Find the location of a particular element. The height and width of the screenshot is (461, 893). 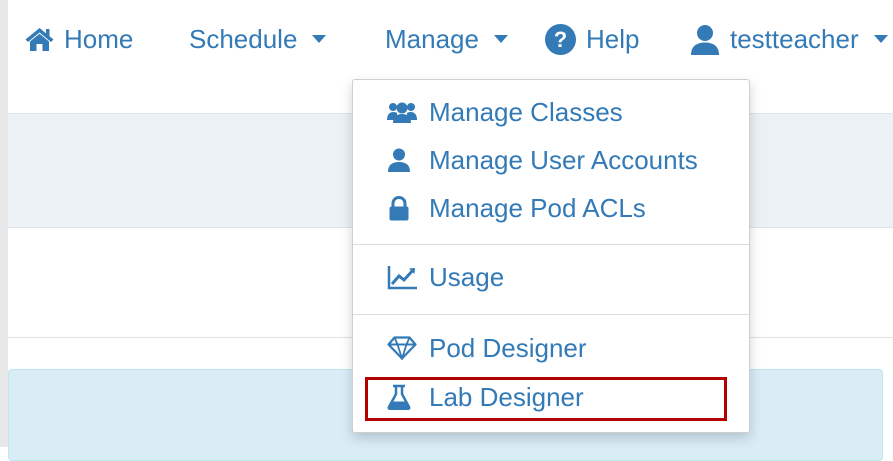

question-circle-icon: ? is located at coordinates (560, 39).